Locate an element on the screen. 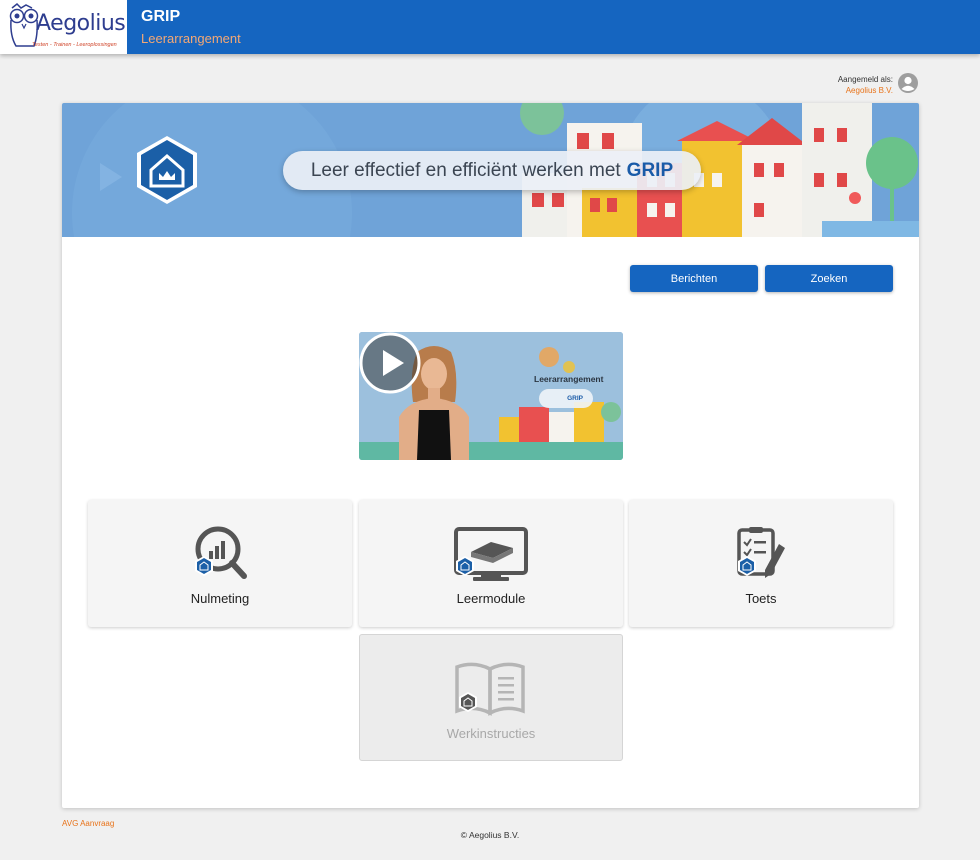  intro-video: Leerarrangement GRIP is located at coordinates (491, 396).